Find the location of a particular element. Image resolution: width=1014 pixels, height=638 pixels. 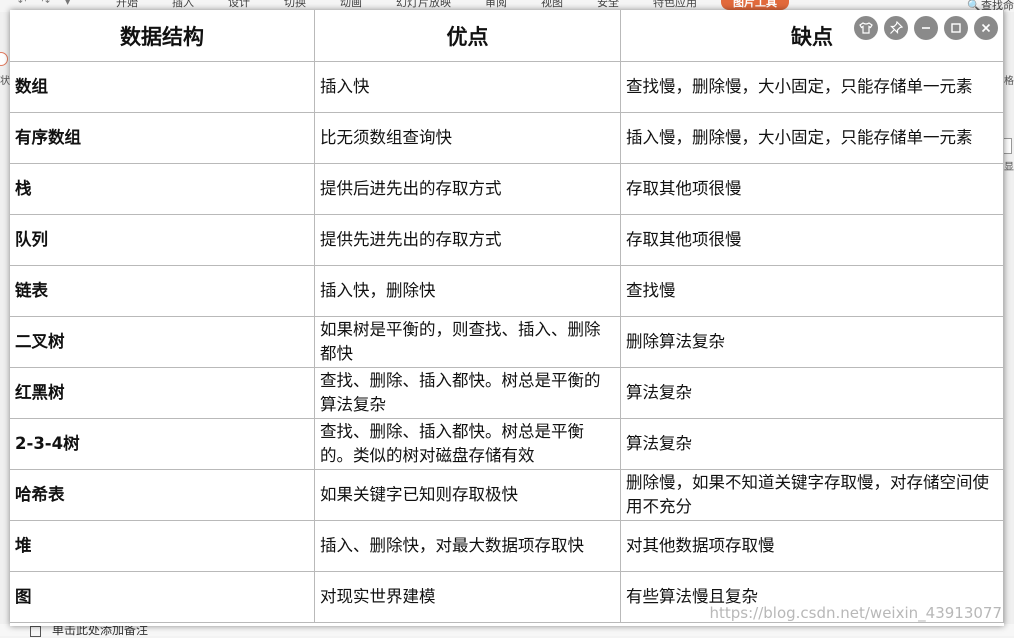

viewer-controls is located at coordinates (926, 28).